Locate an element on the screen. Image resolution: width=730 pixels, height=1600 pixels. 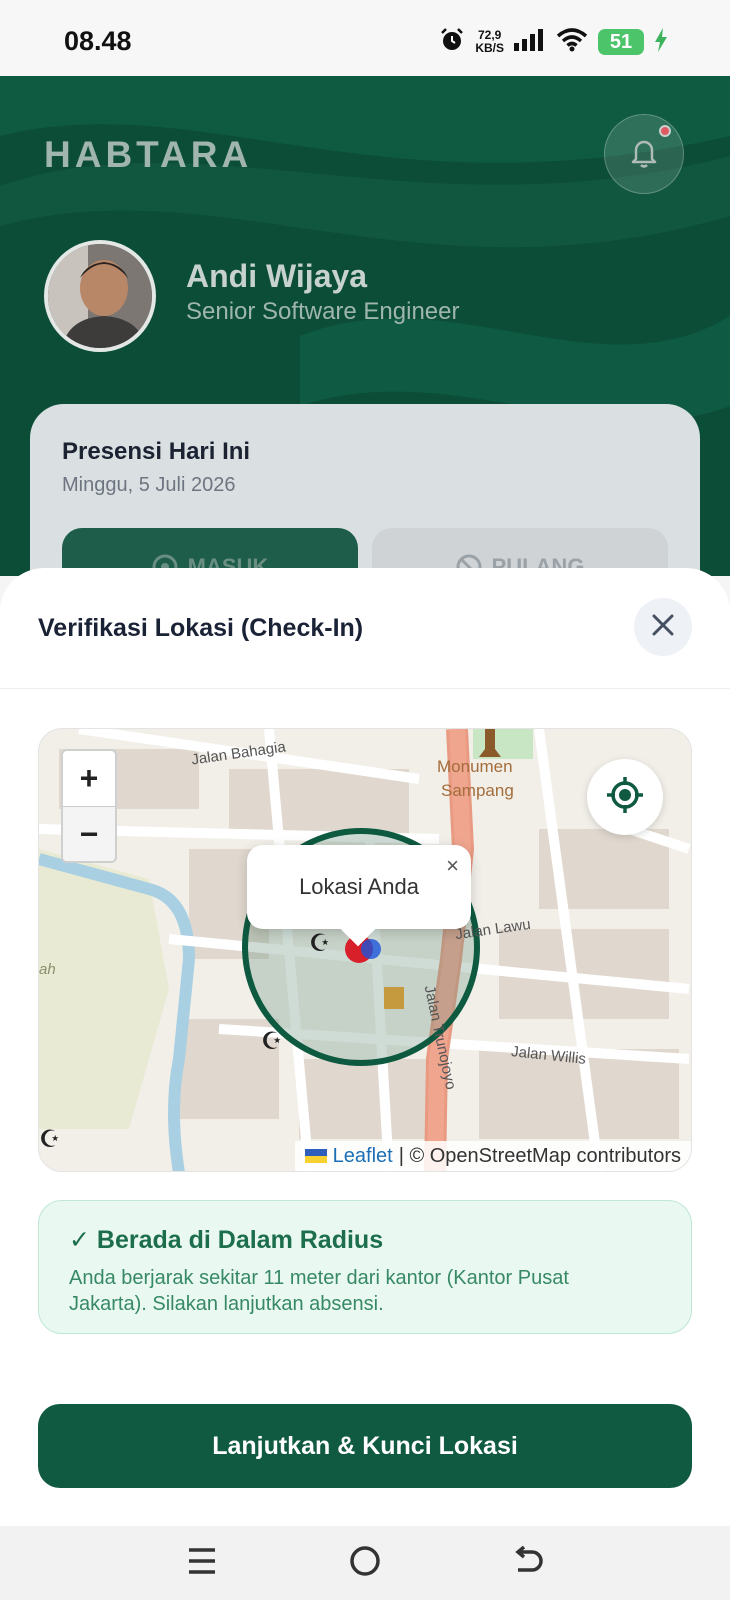
home-button is located at coordinates (365, 1563).